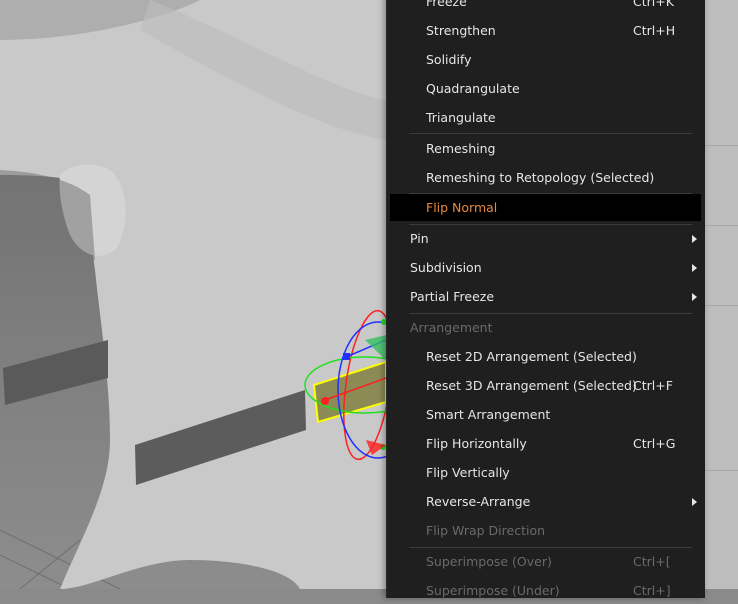 The width and height of the screenshot is (738, 604). Describe the element at coordinates (546, 117) in the screenshot. I see `menu-item-triangulate: Triangulate` at that location.